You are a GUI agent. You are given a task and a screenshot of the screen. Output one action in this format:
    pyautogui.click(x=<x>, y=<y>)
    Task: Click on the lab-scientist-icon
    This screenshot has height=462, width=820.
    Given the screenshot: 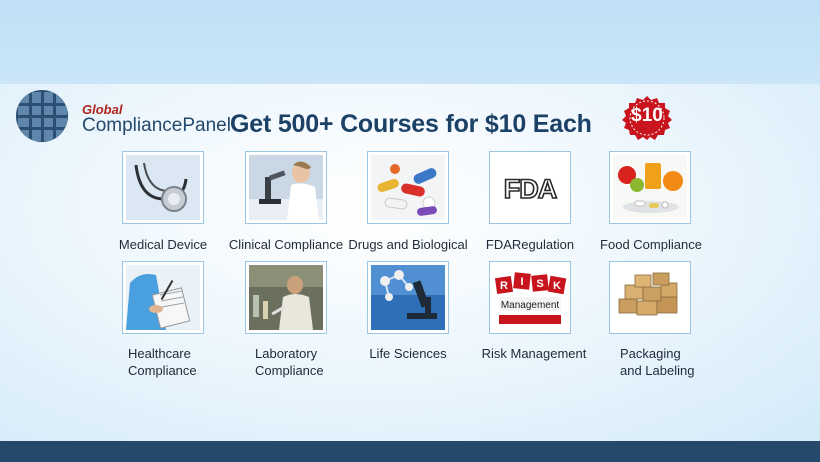 What is the action you would take?
    pyautogui.click(x=286, y=297)
    